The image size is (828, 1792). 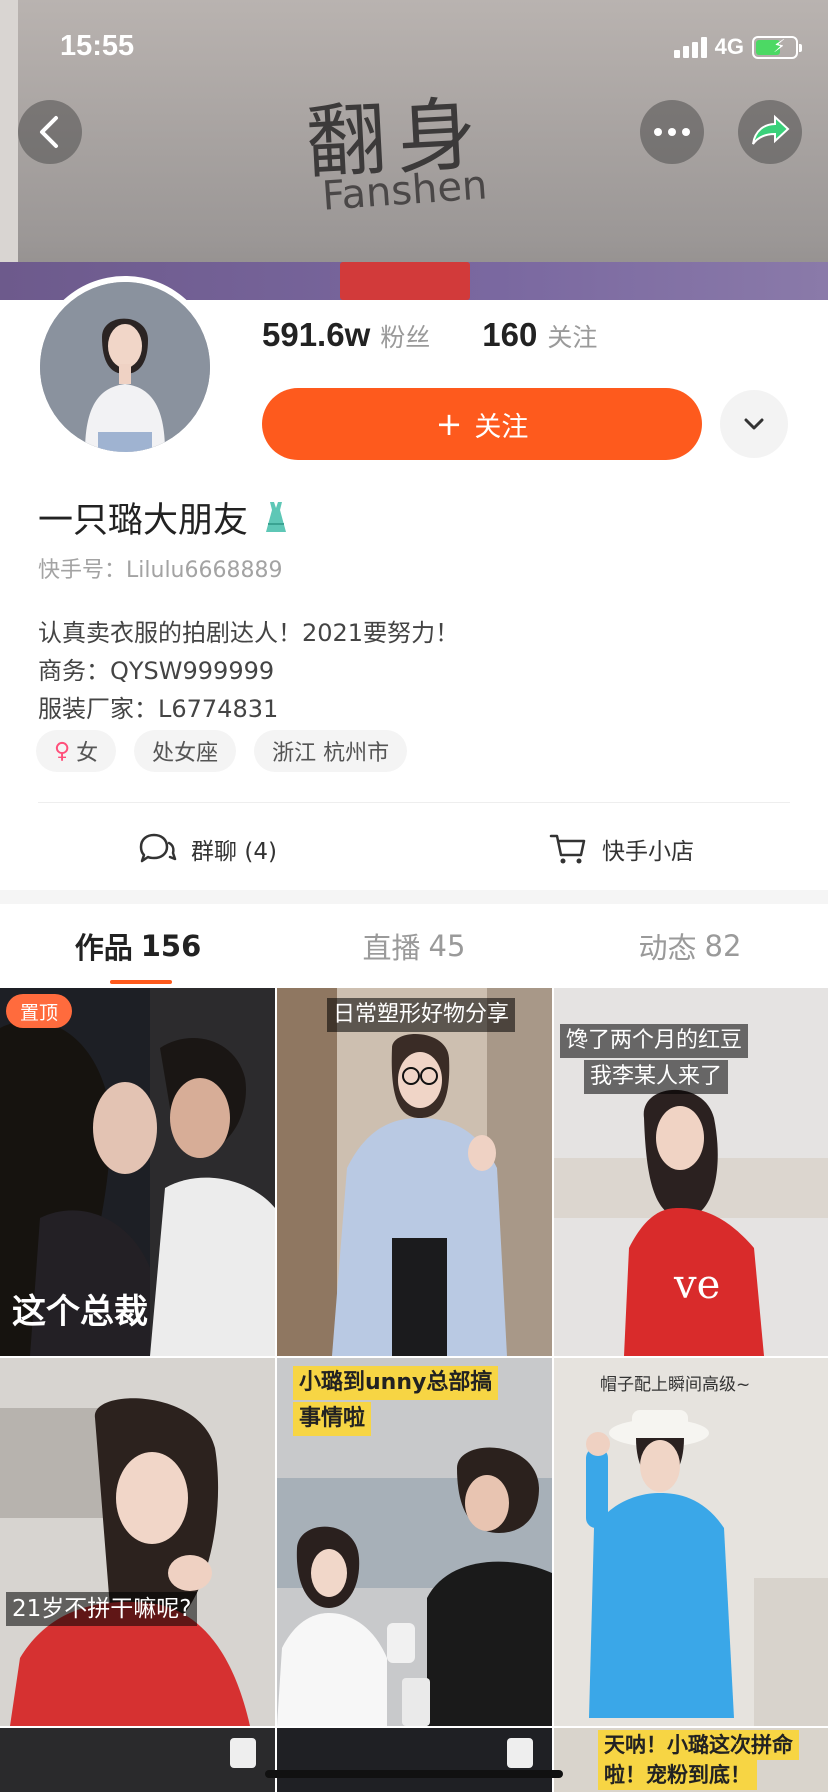 What do you see at coordinates (396, 1383) in the screenshot?
I see `video-caption: 小璐到unny总部搞` at bounding box center [396, 1383].